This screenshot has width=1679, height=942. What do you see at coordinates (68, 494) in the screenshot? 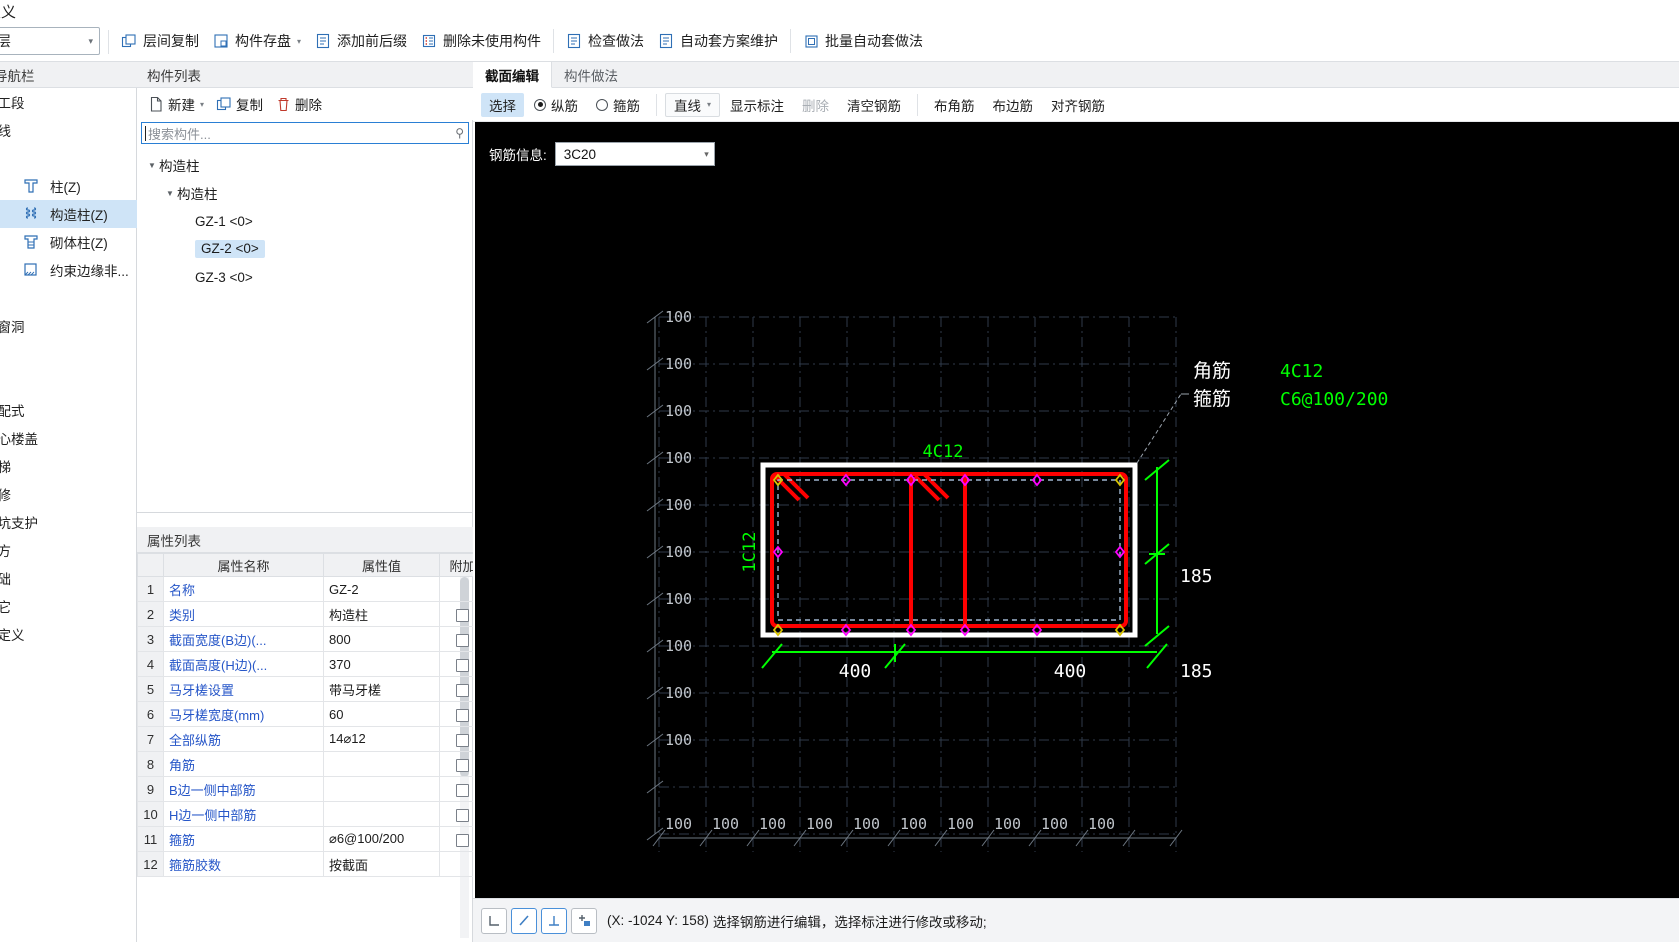
I see `sidebar-item-14: 装修` at bounding box center [68, 494].